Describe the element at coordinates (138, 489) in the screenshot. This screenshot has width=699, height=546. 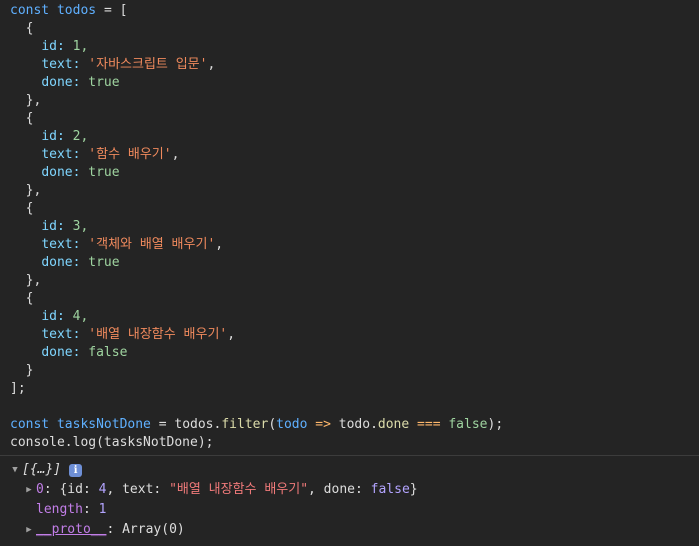
I see `entry-mid1: , text:` at that location.